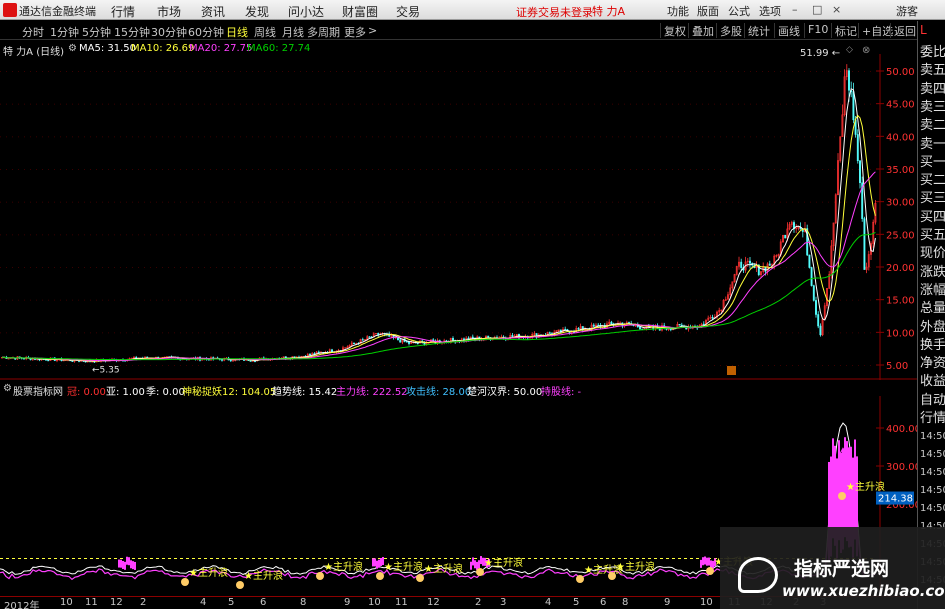  Describe the element at coordinates (796, 9) in the screenshot. I see `minimize-icon: –` at that location.